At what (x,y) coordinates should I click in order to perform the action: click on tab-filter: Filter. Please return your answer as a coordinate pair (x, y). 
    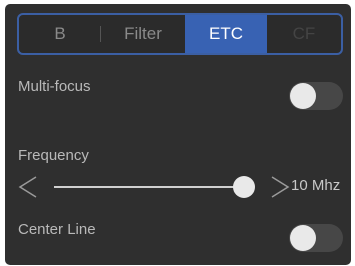
    Looking at the image, I should click on (143, 34).